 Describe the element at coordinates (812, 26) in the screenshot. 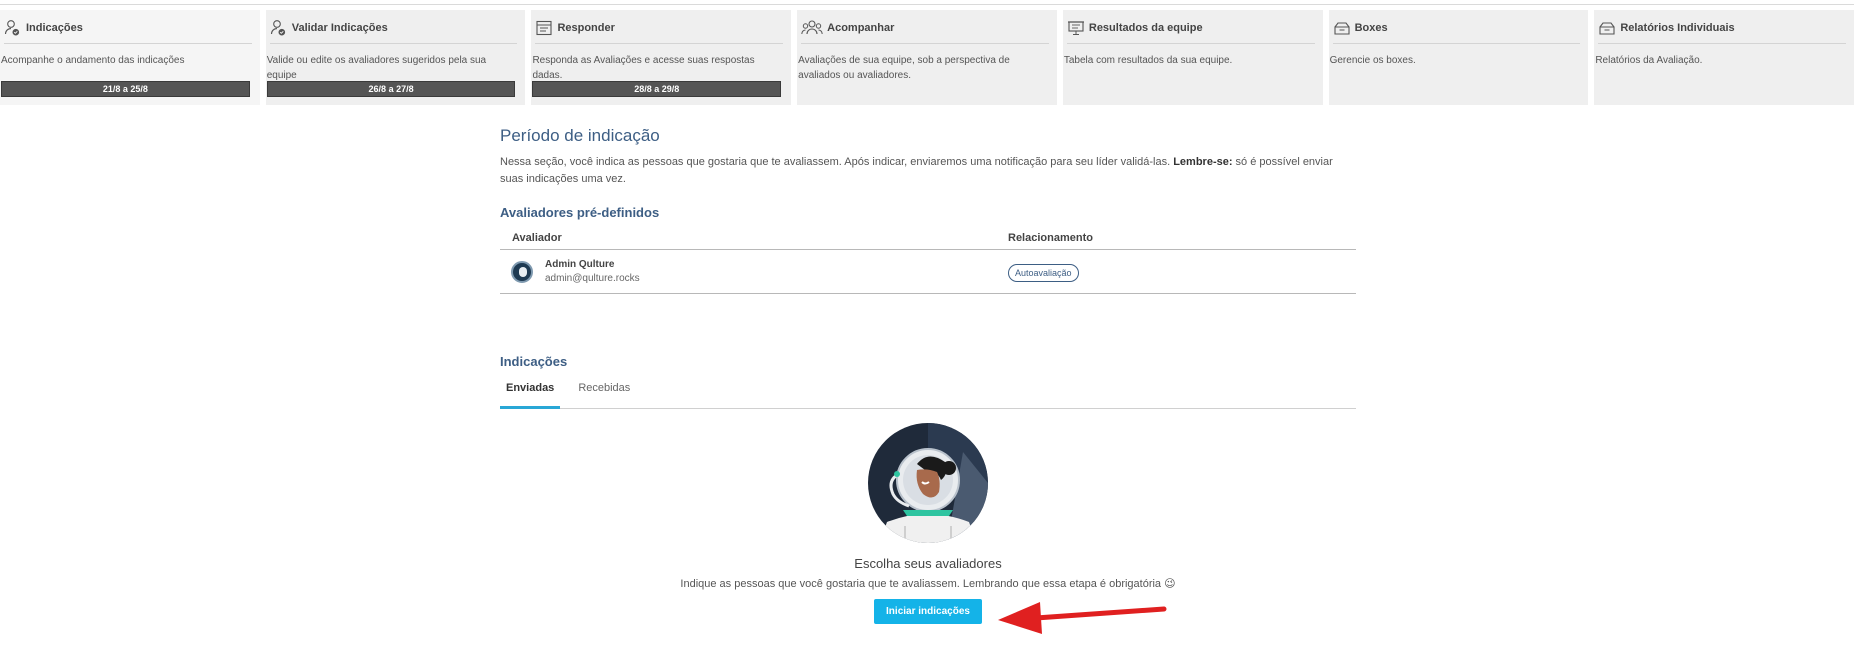

I see `group-icon` at that location.